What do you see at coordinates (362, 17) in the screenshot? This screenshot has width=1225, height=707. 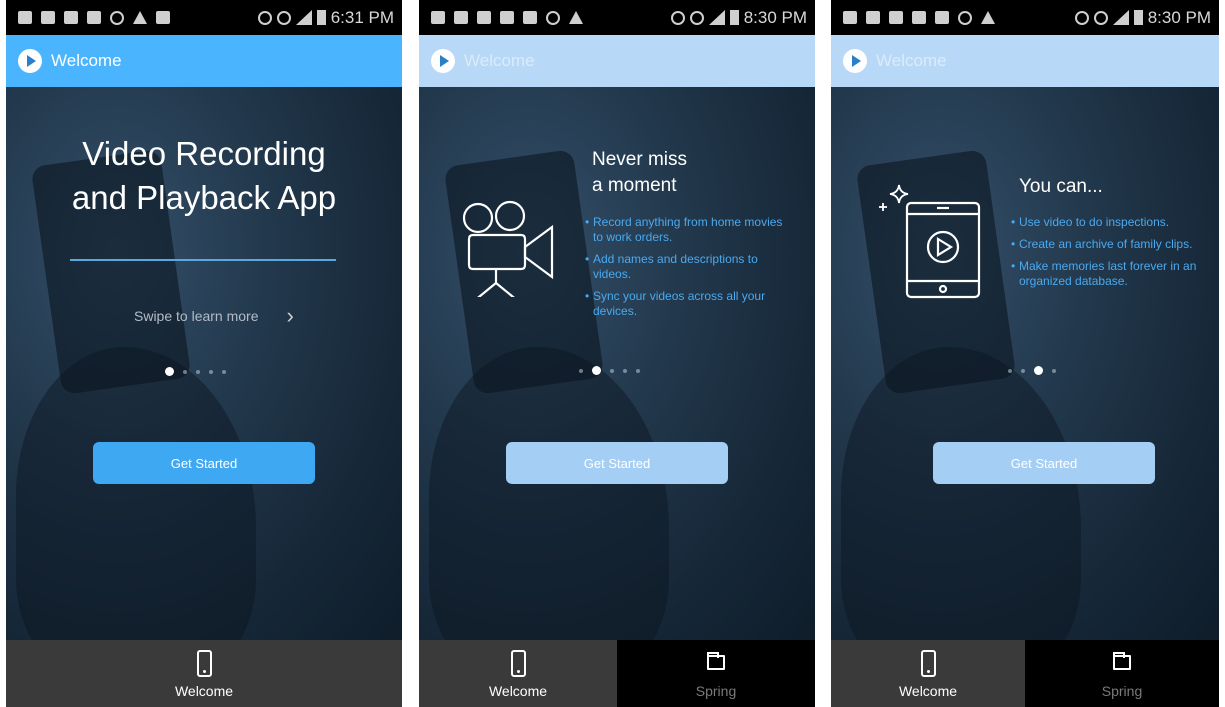 I see `status-time: 6:31 PM` at bounding box center [362, 17].